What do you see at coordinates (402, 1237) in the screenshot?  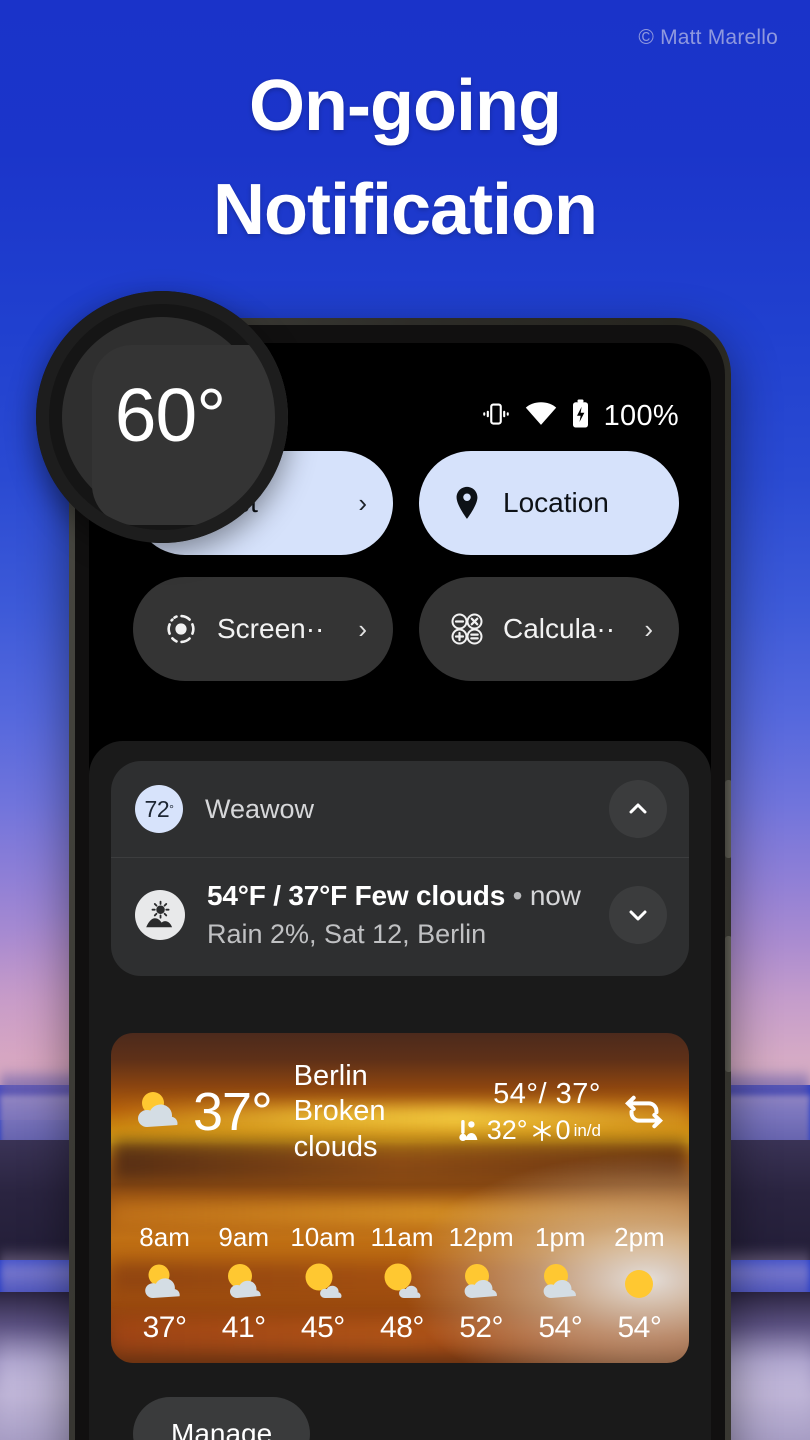 I see `hour-time: 11am` at bounding box center [402, 1237].